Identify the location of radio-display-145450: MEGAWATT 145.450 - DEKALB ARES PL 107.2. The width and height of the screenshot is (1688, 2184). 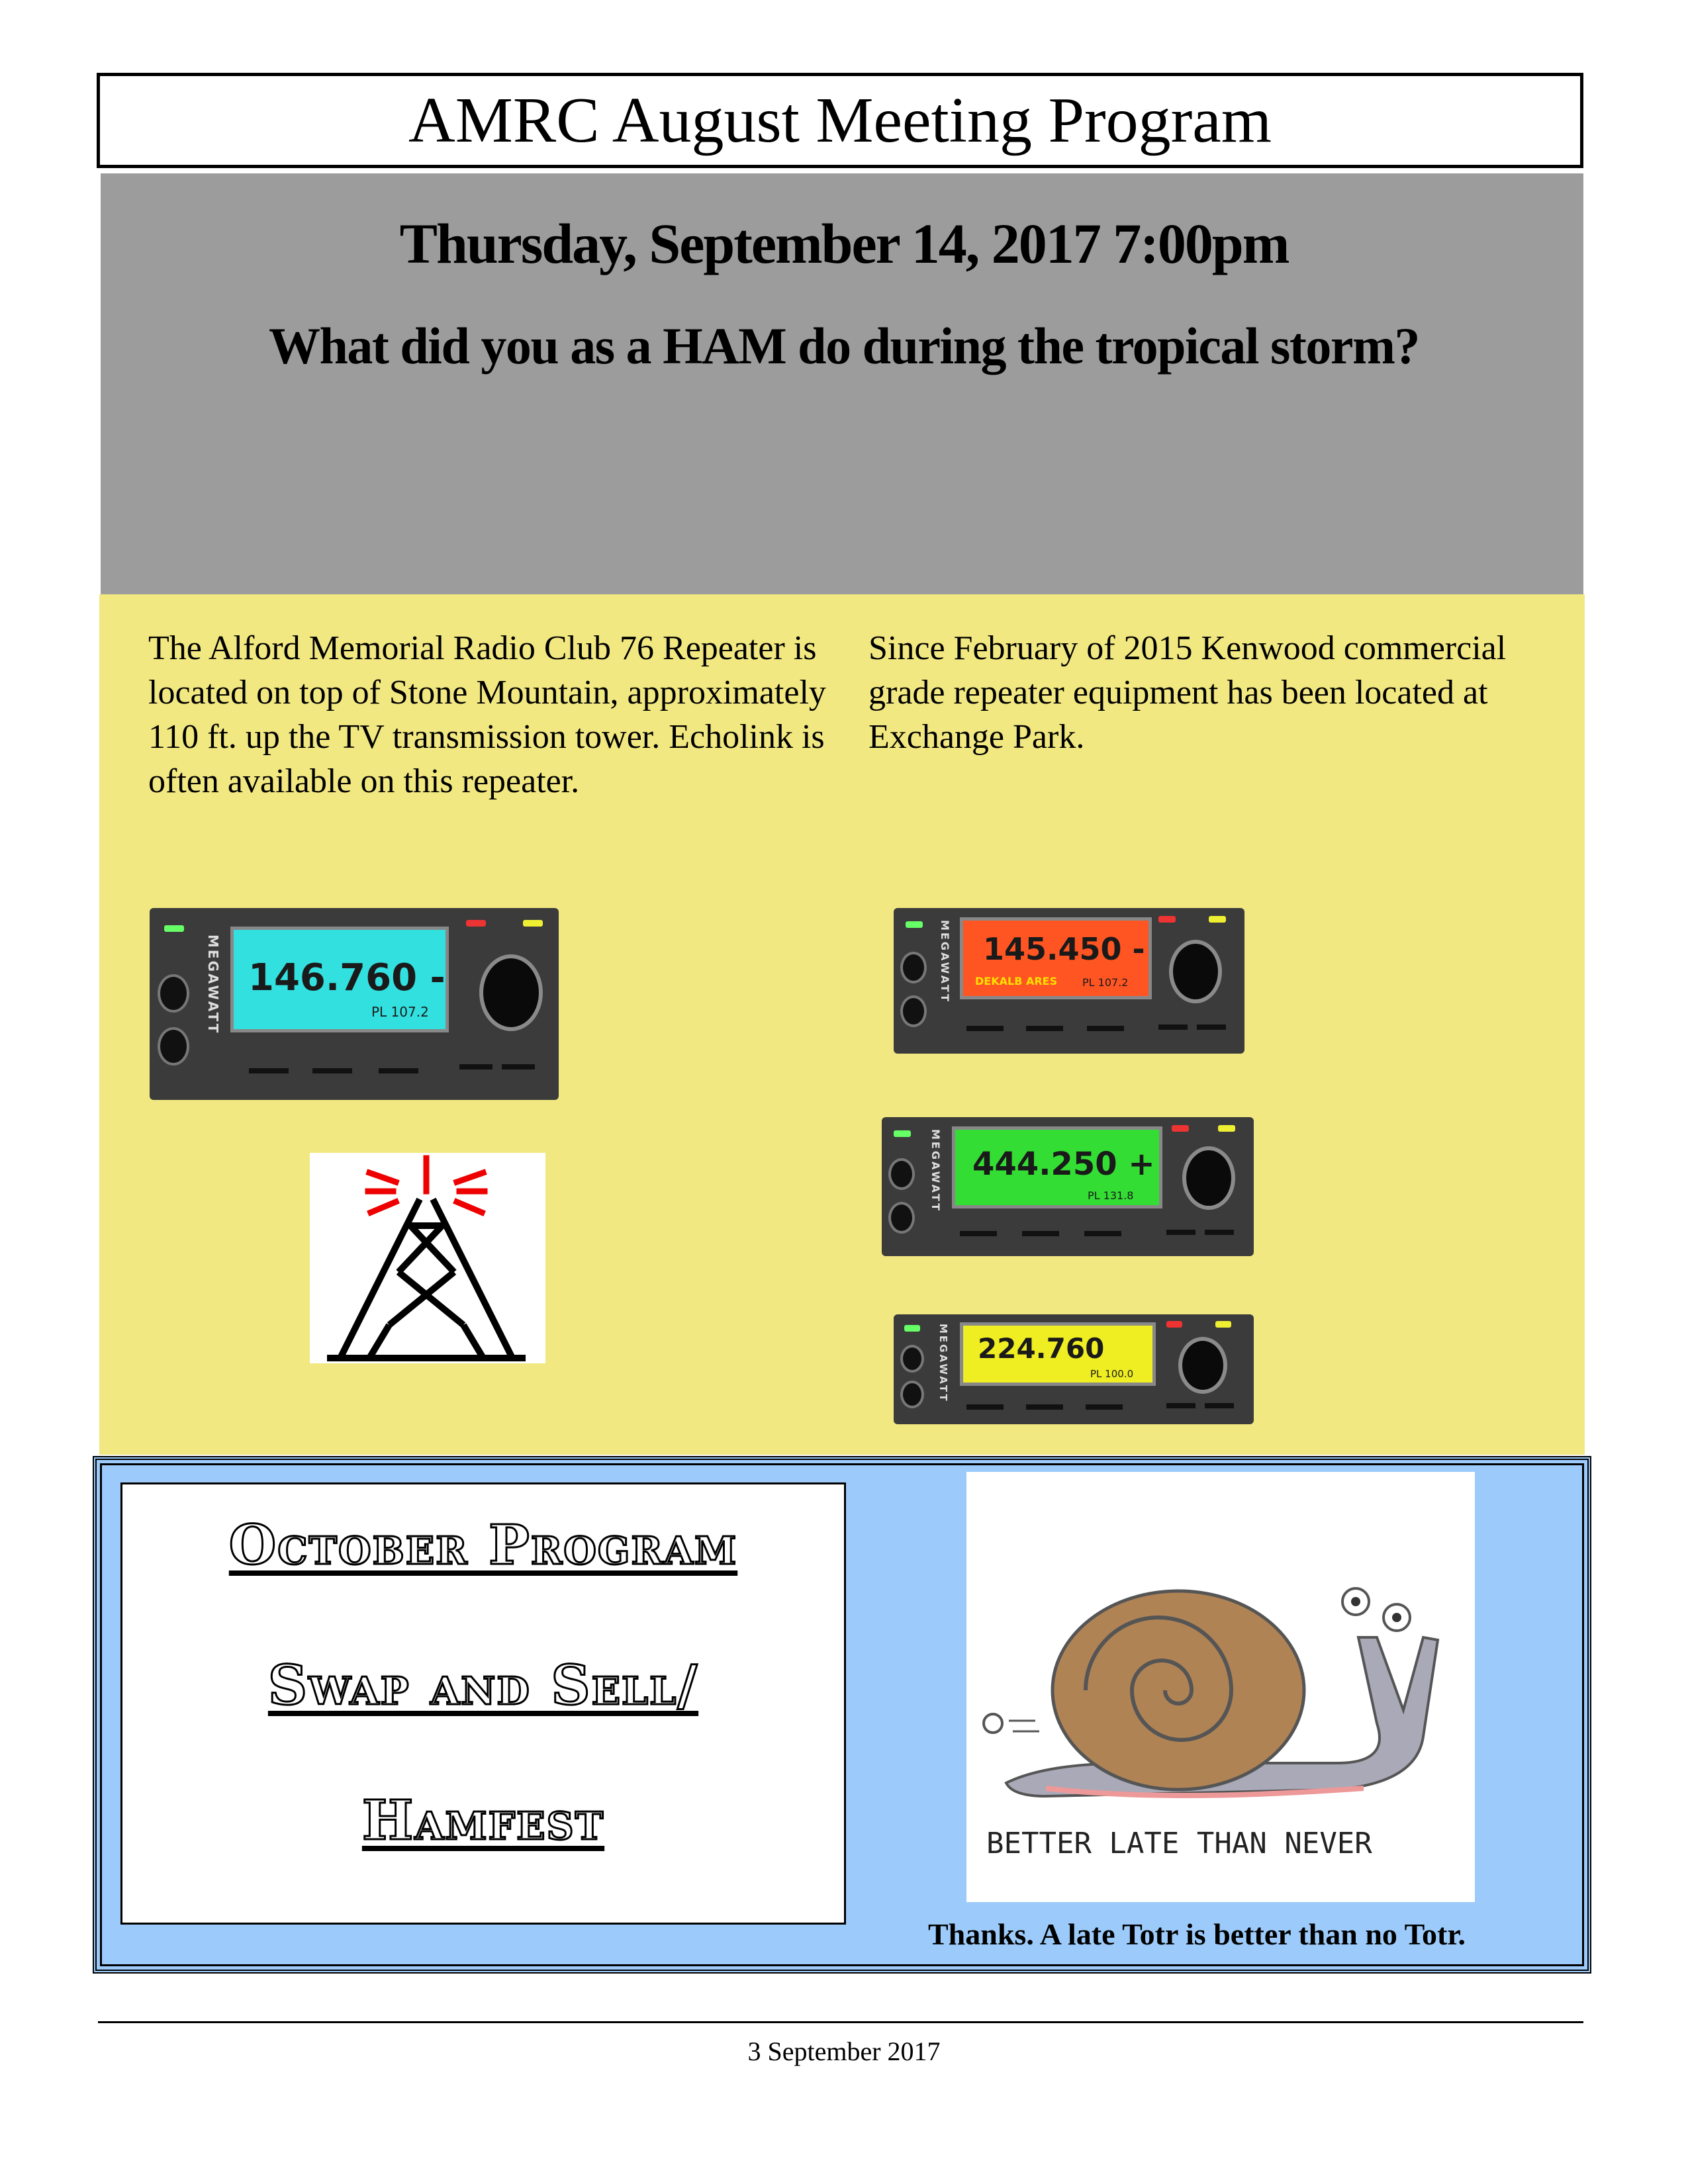
(1069, 981).